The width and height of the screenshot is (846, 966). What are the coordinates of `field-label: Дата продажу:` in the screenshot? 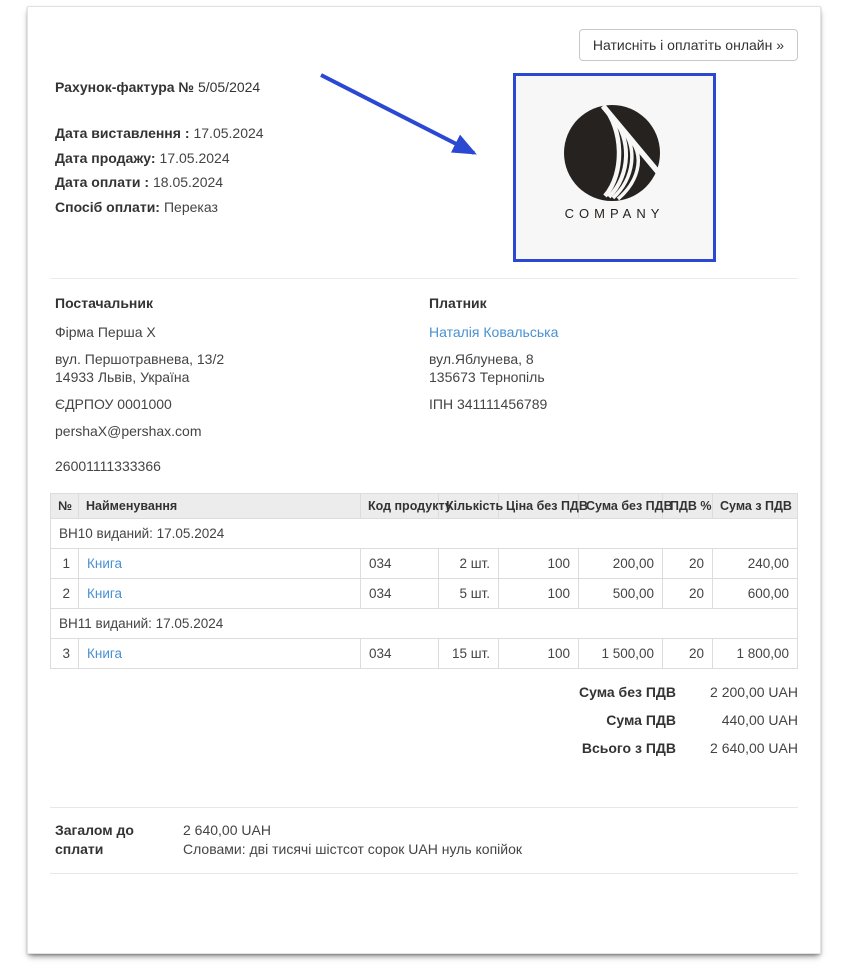 It's located at (105, 157).